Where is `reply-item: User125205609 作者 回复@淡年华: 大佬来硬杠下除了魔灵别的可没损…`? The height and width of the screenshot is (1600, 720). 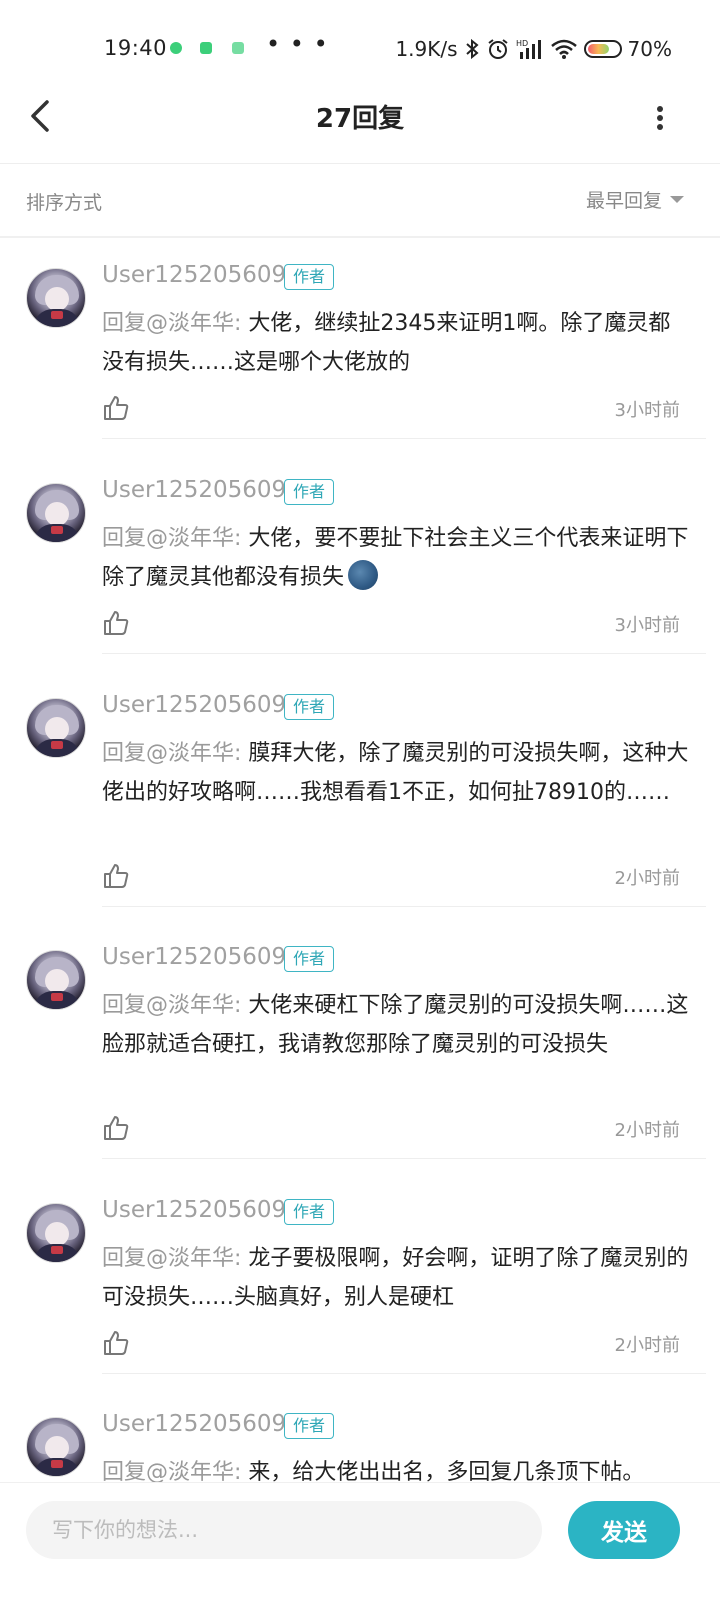
reply-item: User125205609 作者 回复@淡年华: 大佬来硬杠下除了魔灵别的可没损… is located at coordinates (360, 1039).